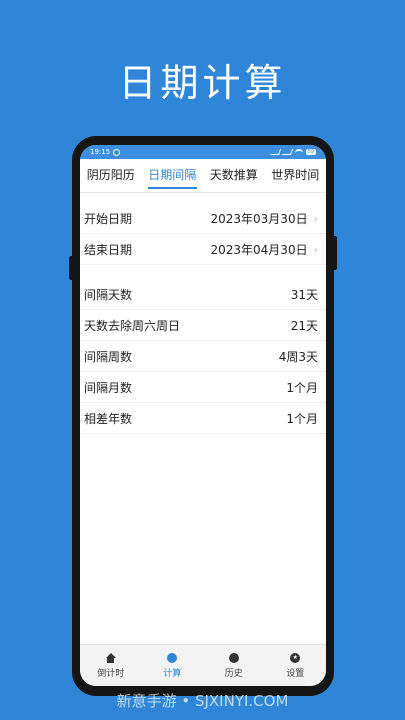 The width and height of the screenshot is (405, 720). I want to click on start-date-row: 开始日期 2023年03月30日 ›, so click(203, 218).